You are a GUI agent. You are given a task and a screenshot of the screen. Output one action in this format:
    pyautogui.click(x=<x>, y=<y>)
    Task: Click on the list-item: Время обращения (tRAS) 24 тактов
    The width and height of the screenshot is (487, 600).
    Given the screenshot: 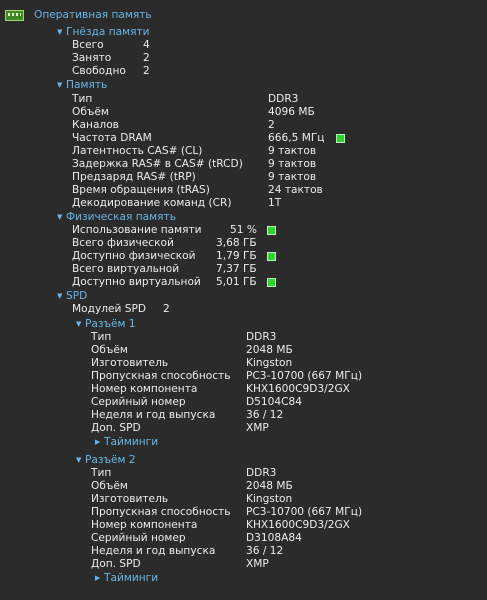 What is the action you would take?
    pyautogui.click(x=272, y=190)
    